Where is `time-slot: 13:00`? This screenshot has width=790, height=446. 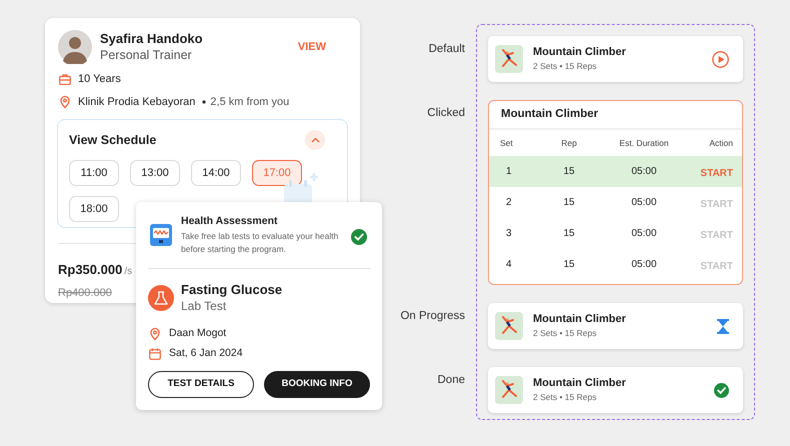
time-slot: 13:00 is located at coordinates (155, 173).